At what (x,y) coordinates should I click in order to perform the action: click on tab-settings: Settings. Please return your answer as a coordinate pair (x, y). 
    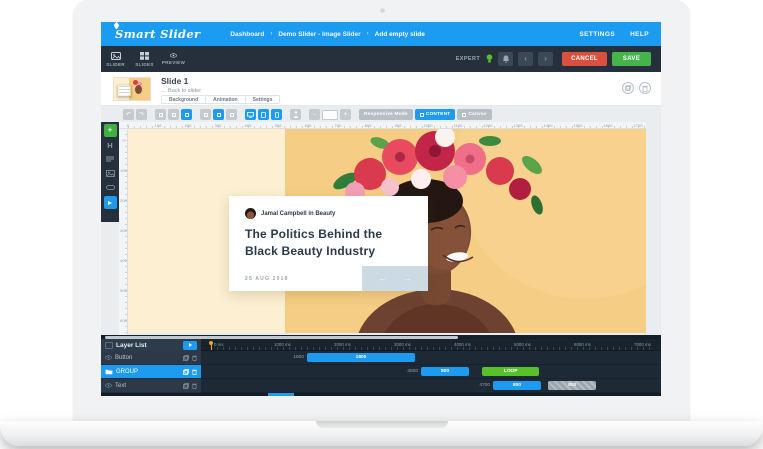
    Looking at the image, I should click on (262, 99).